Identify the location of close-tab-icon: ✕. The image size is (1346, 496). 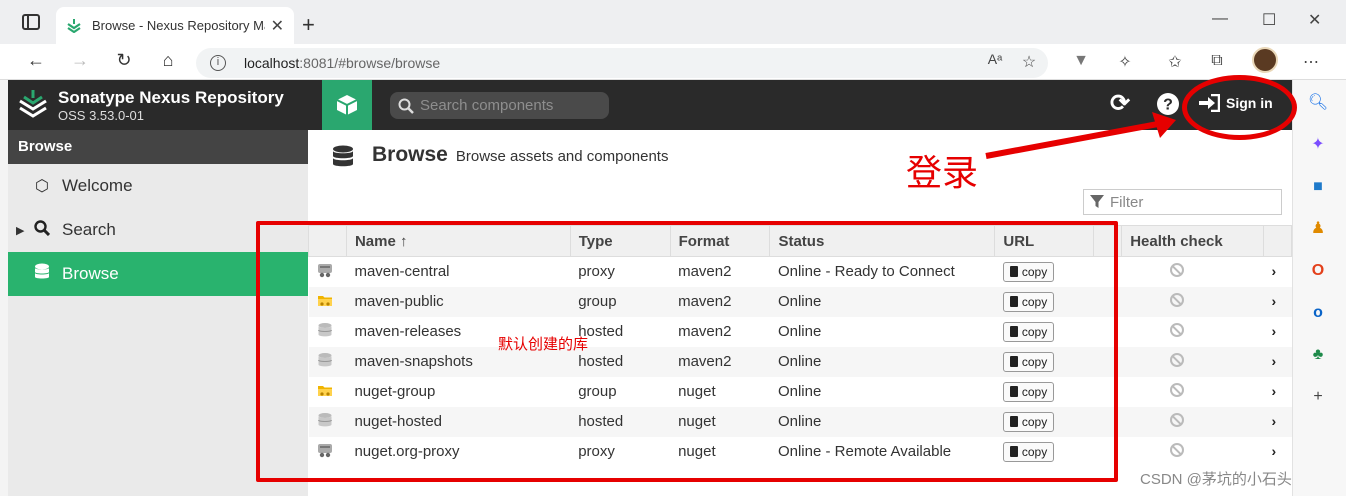
(277, 26).